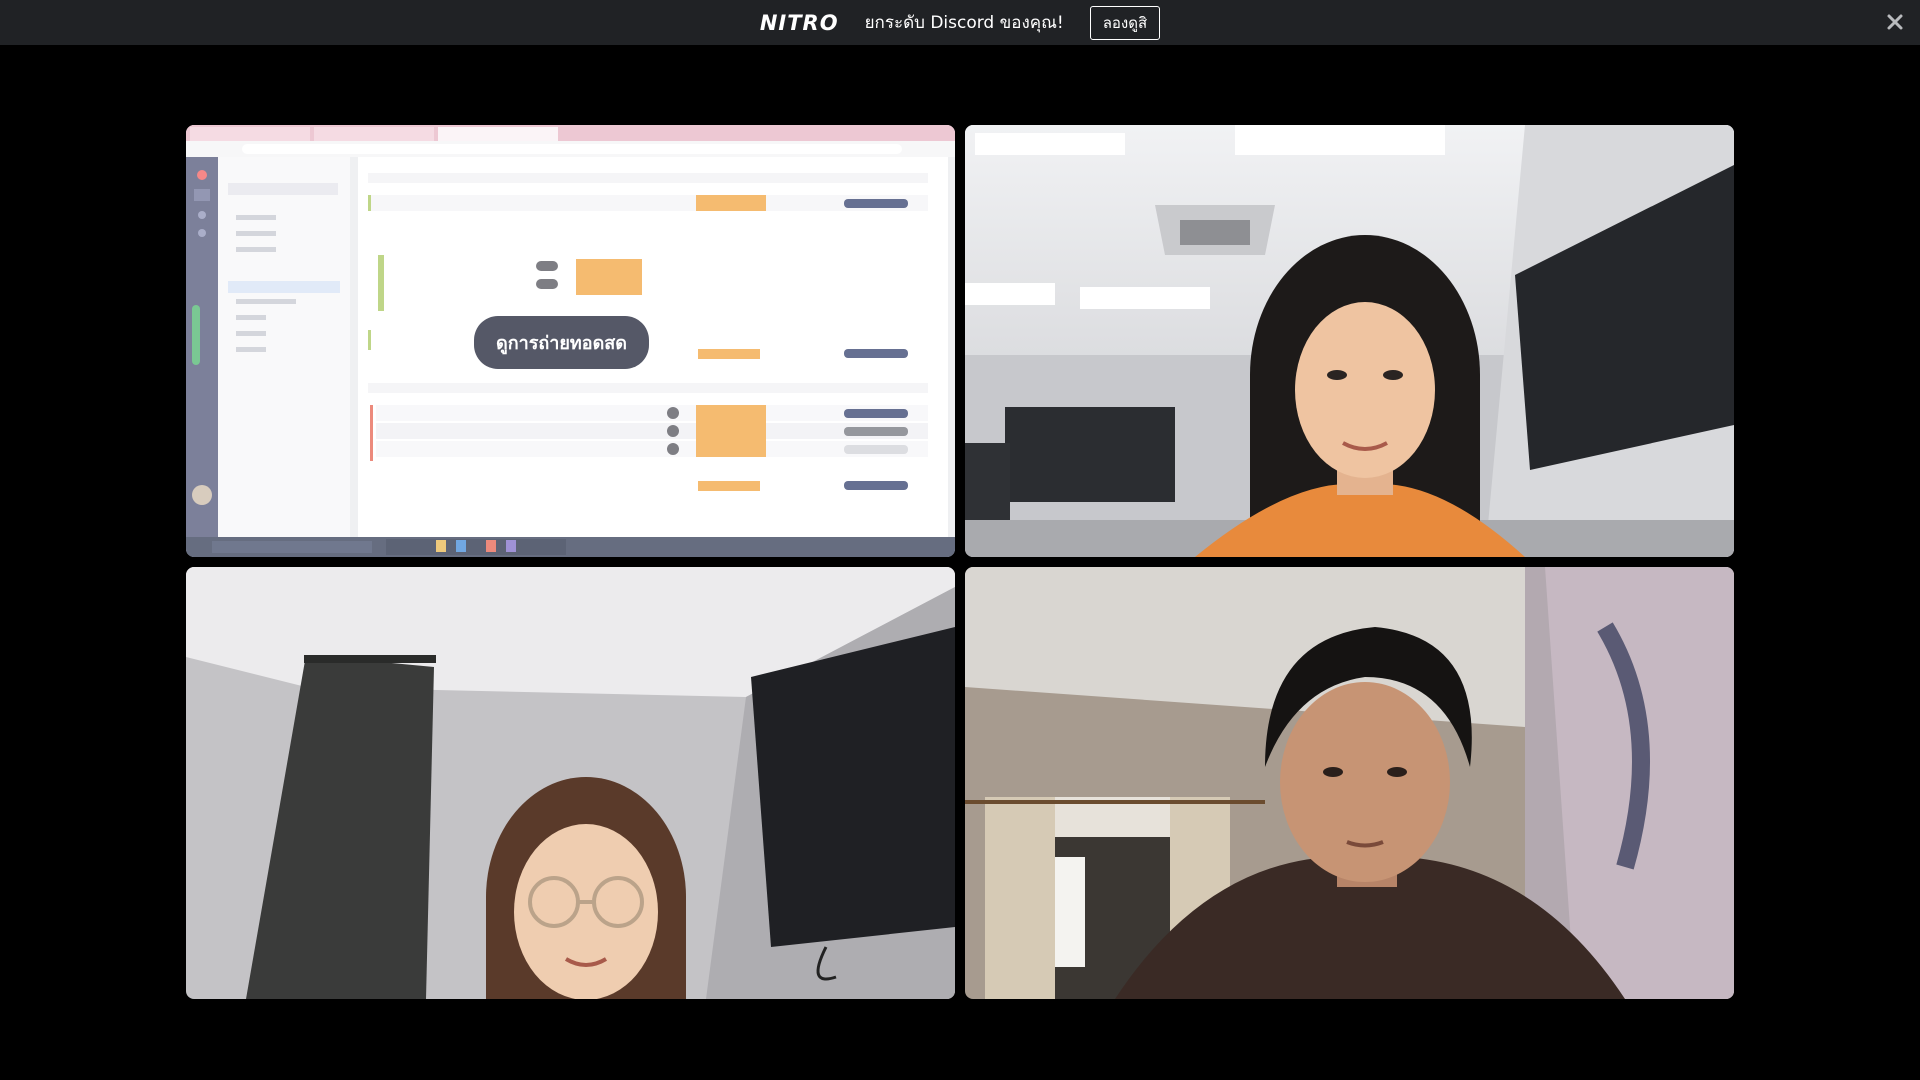  What do you see at coordinates (1125, 22) in the screenshot?
I see `try-nitro-button: ลองดูสิ` at bounding box center [1125, 22].